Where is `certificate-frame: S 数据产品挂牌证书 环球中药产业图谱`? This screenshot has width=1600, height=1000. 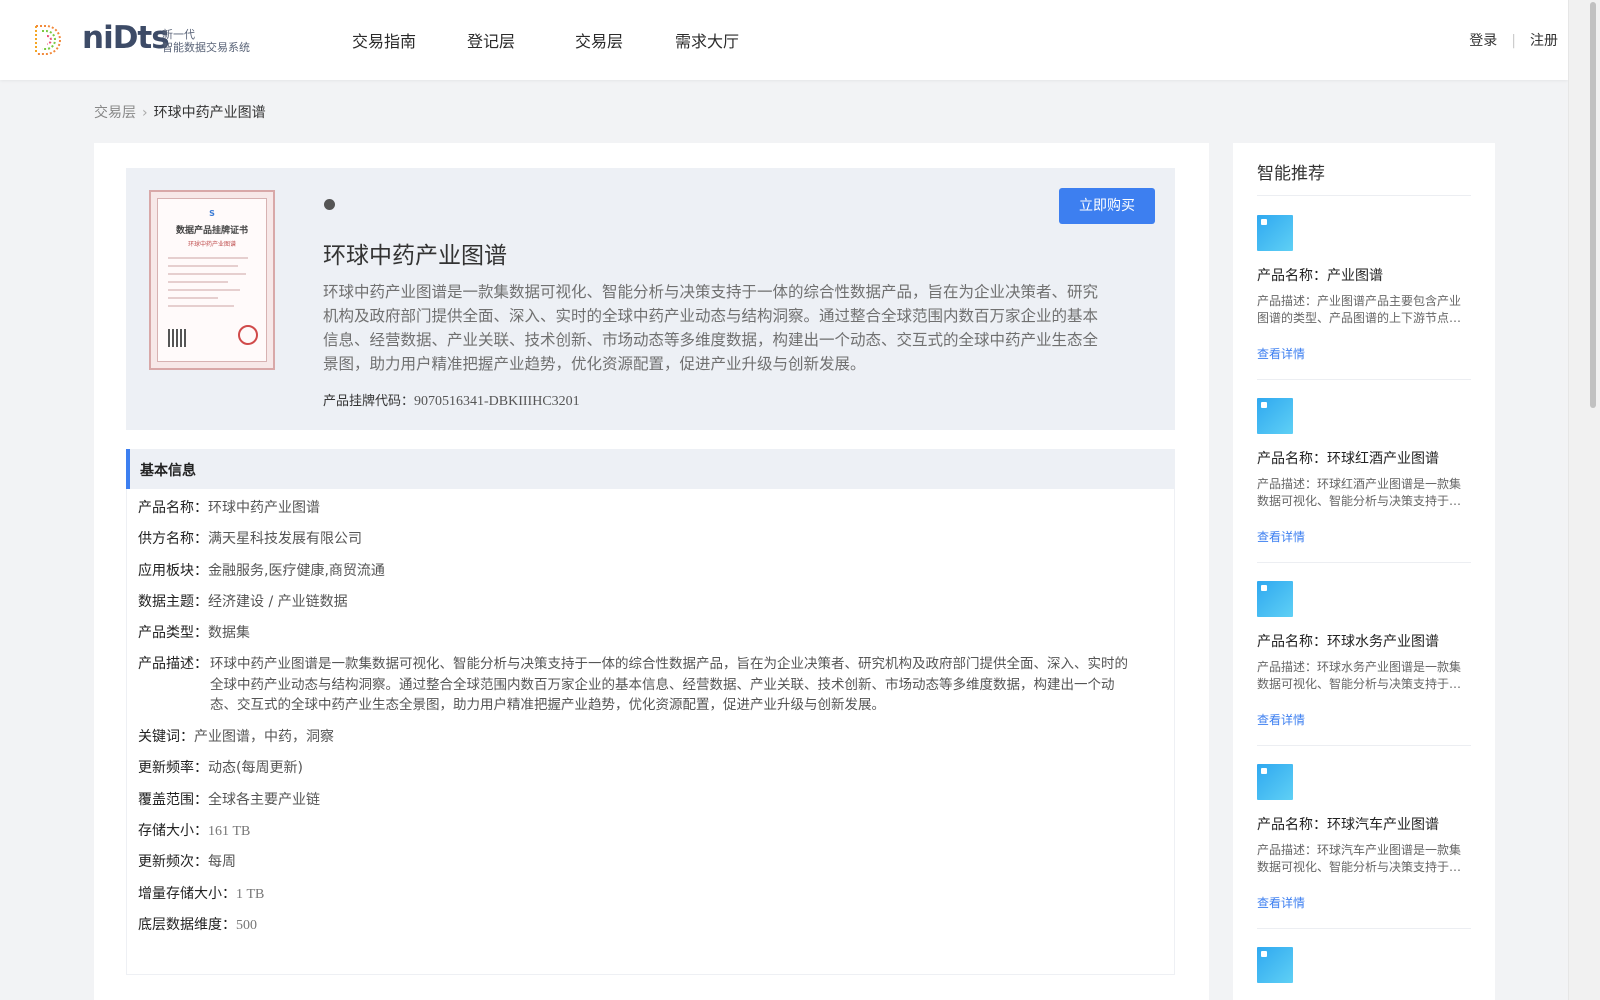 certificate-frame: S 数据产品挂牌证书 环球中药产业图谱 is located at coordinates (212, 280).